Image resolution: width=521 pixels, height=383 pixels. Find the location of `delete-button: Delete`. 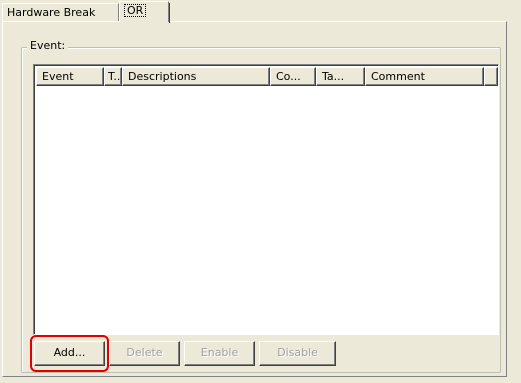

delete-button: Delete is located at coordinates (144, 353).